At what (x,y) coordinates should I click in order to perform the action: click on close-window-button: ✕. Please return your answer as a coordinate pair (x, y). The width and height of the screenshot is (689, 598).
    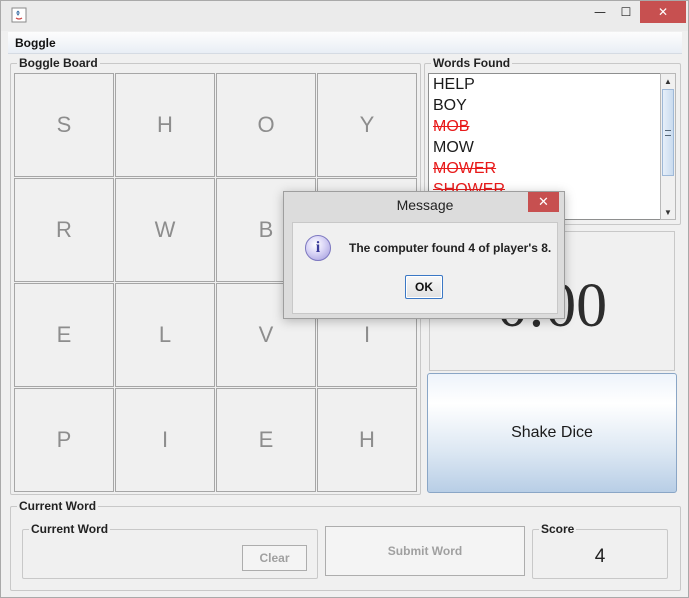
    Looking at the image, I should click on (663, 12).